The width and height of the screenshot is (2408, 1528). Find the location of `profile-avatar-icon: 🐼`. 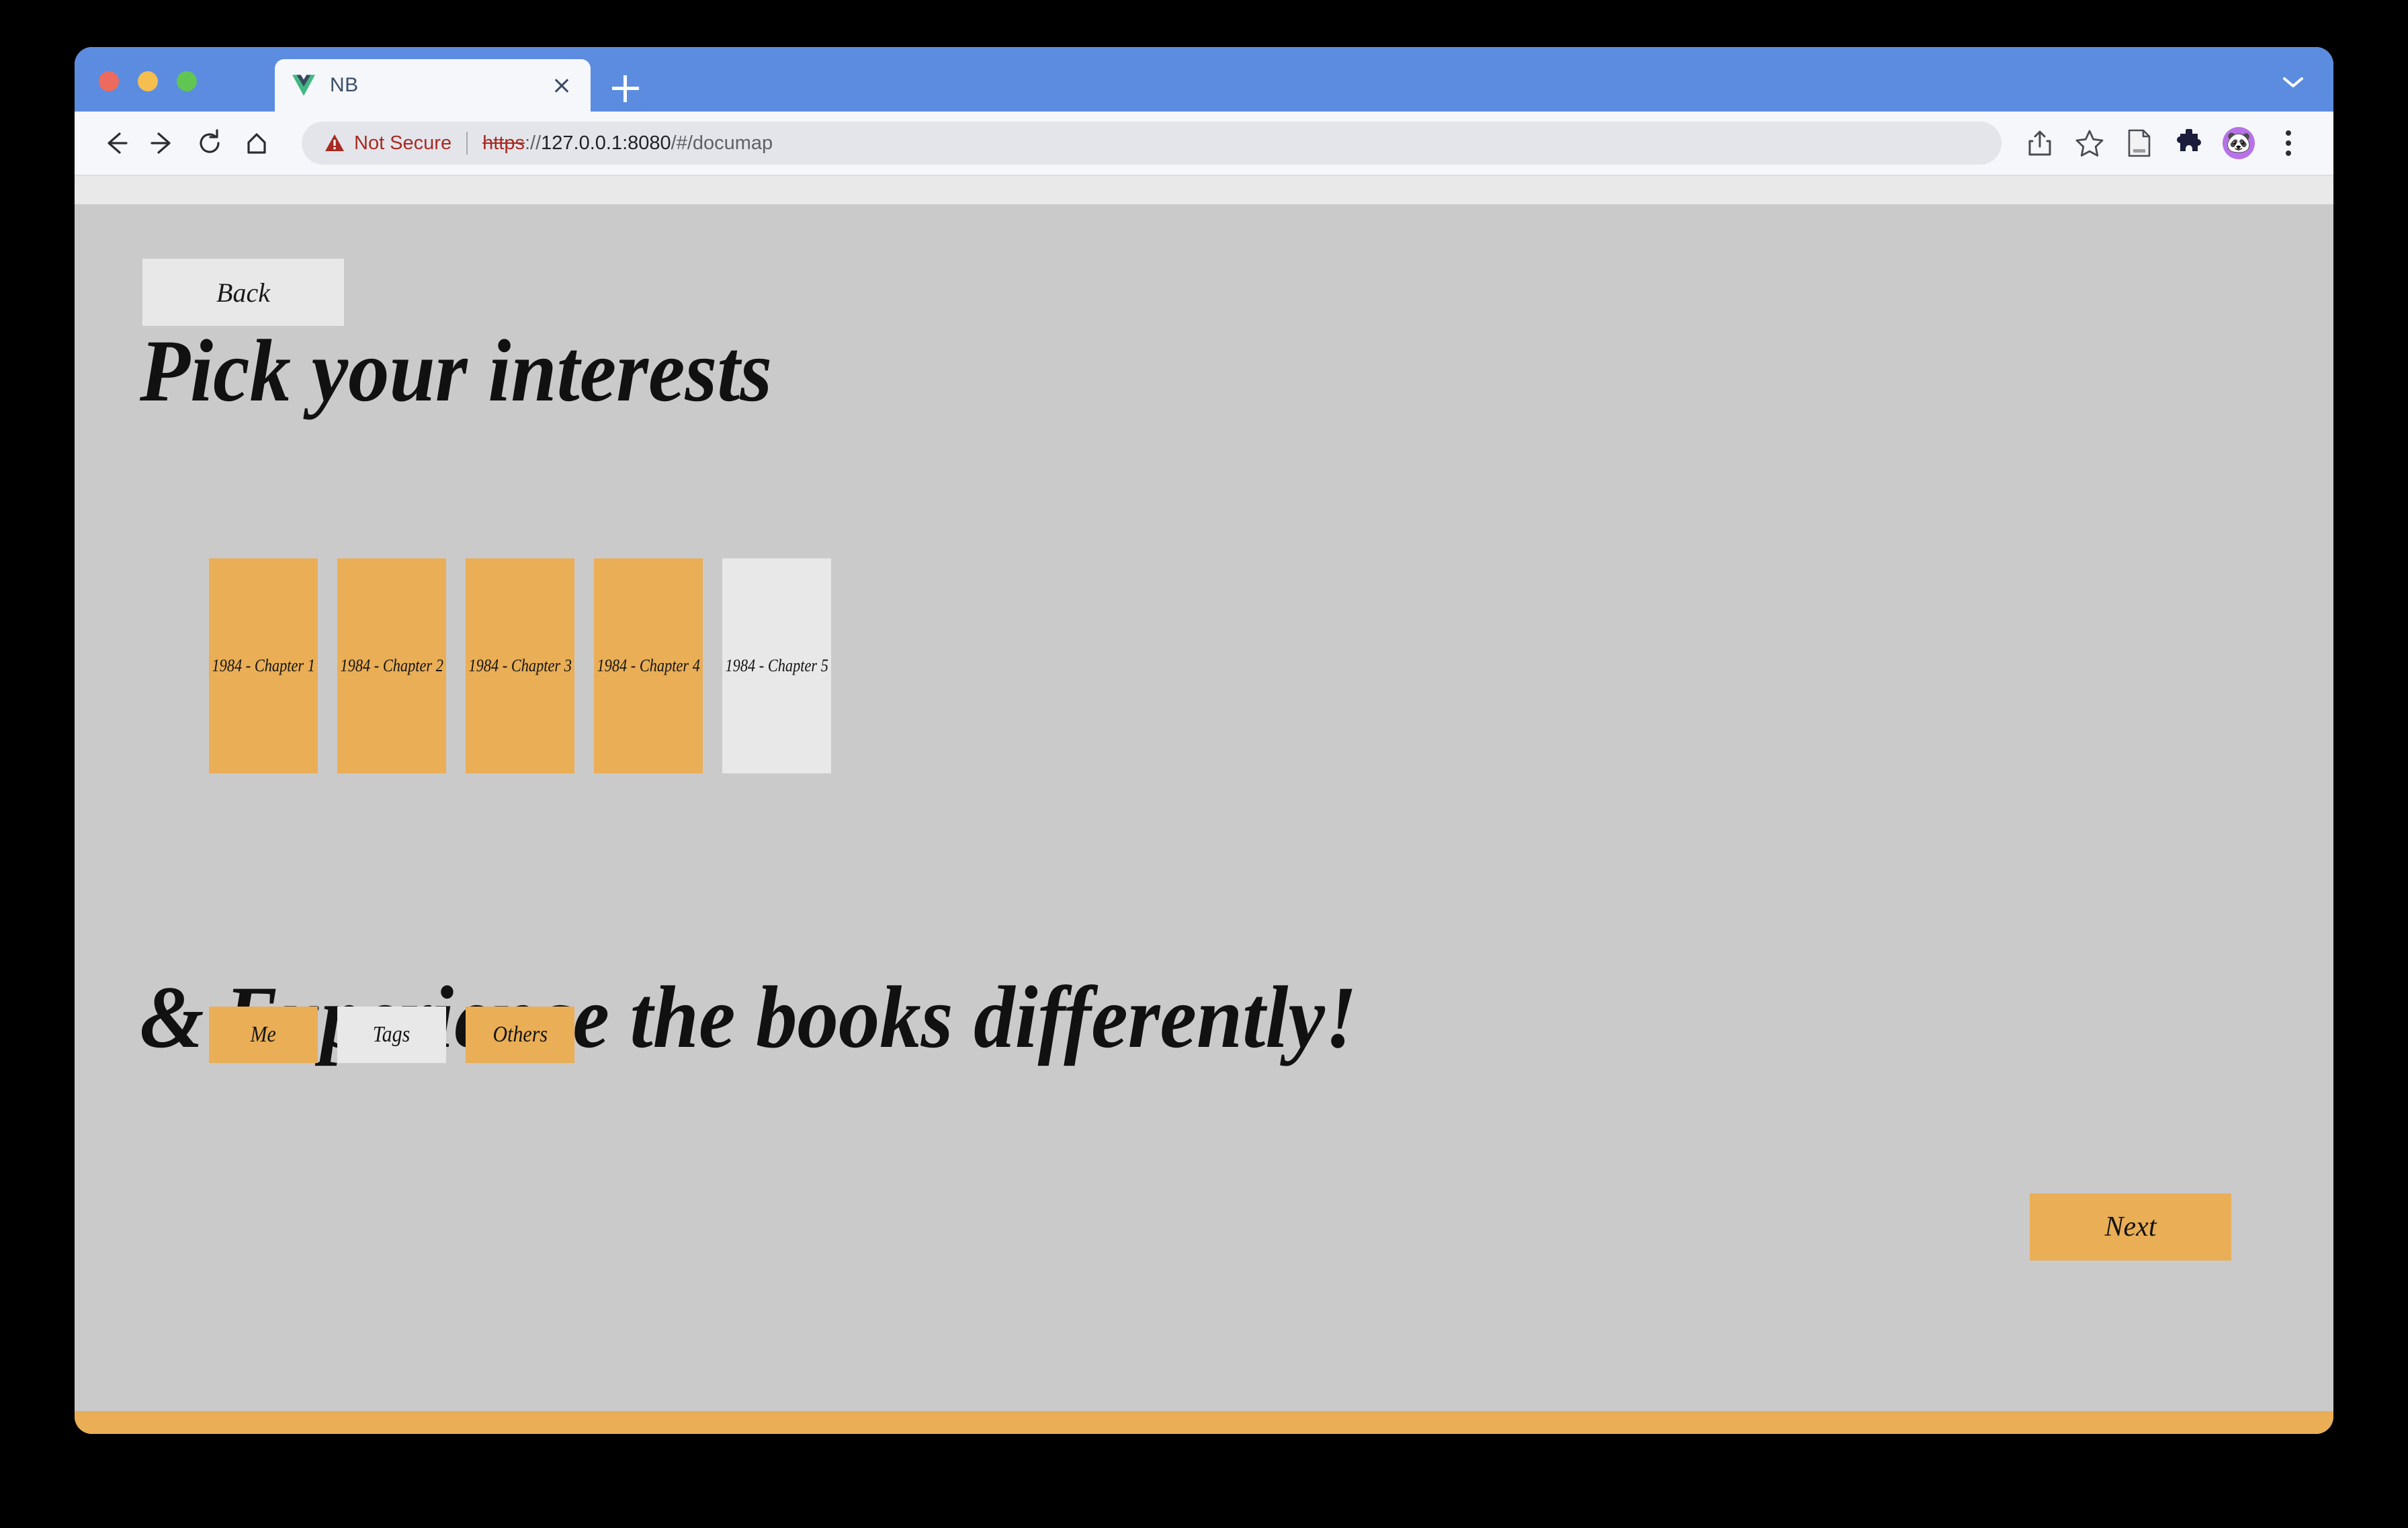

profile-avatar-icon: 🐼 is located at coordinates (2239, 144).